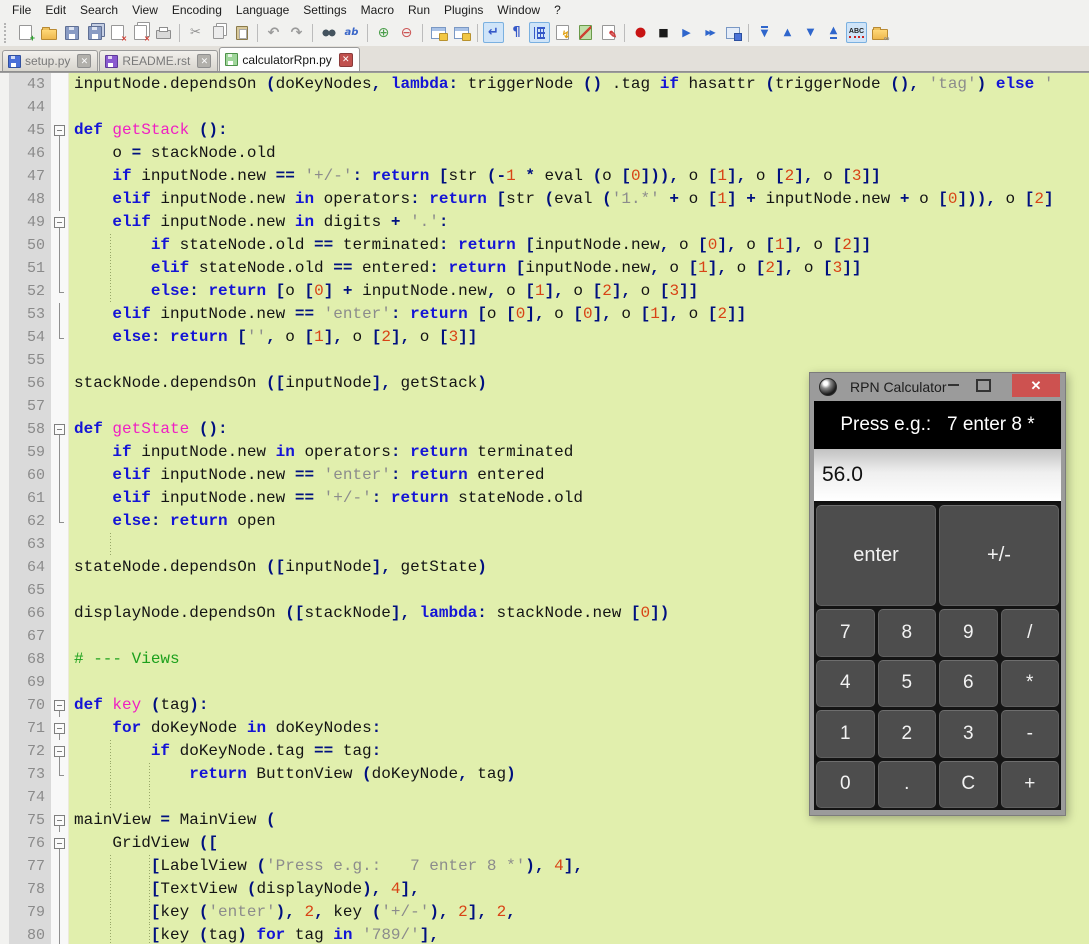 Image resolution: width=1089 pixels, height=944 pixels. I want to click on menu-view: View, so click(145, 10).